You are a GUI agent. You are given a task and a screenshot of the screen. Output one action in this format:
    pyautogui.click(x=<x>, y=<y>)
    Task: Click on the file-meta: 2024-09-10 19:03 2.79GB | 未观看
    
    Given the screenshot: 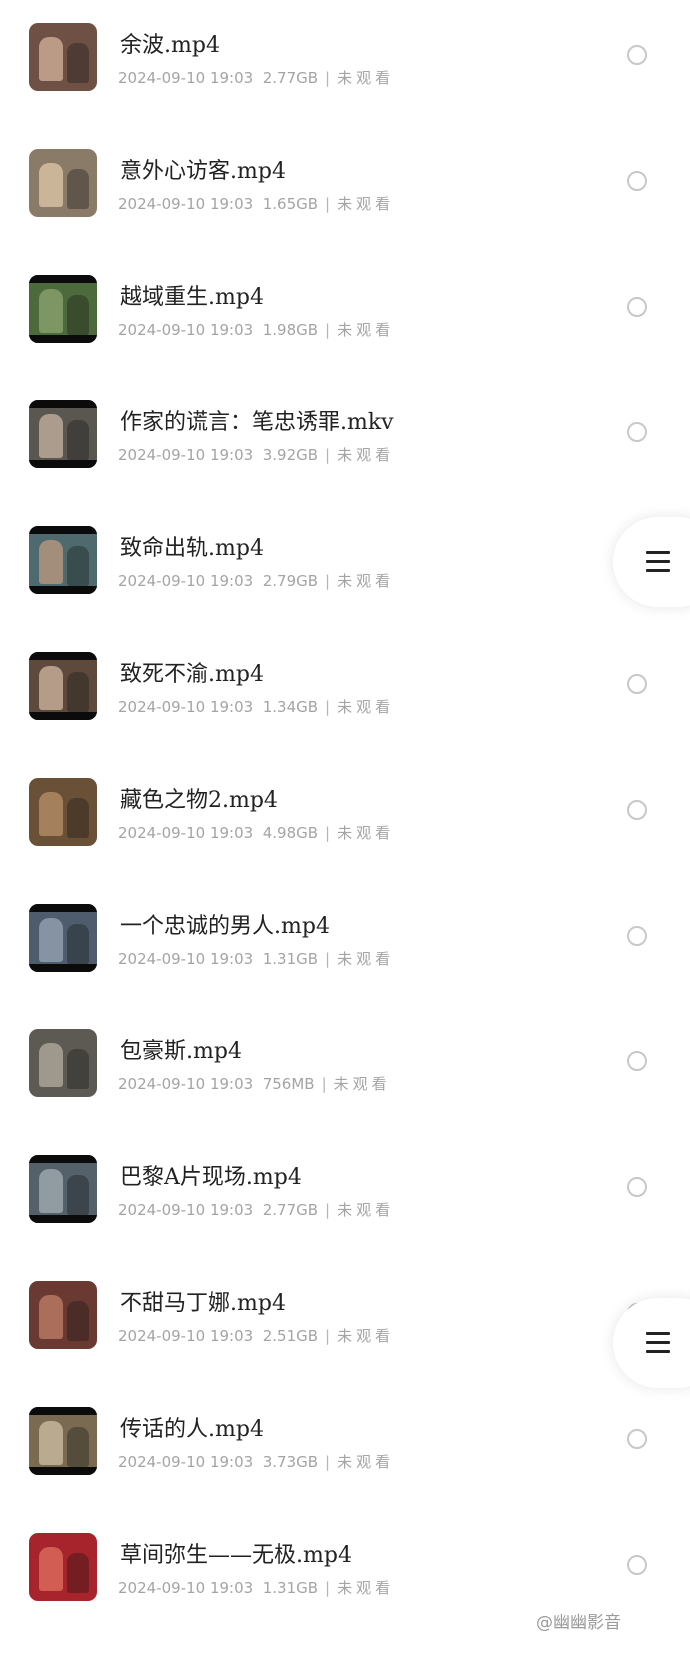 What is the action you would take?
    pyautogui.click(x=256, y=580)
    